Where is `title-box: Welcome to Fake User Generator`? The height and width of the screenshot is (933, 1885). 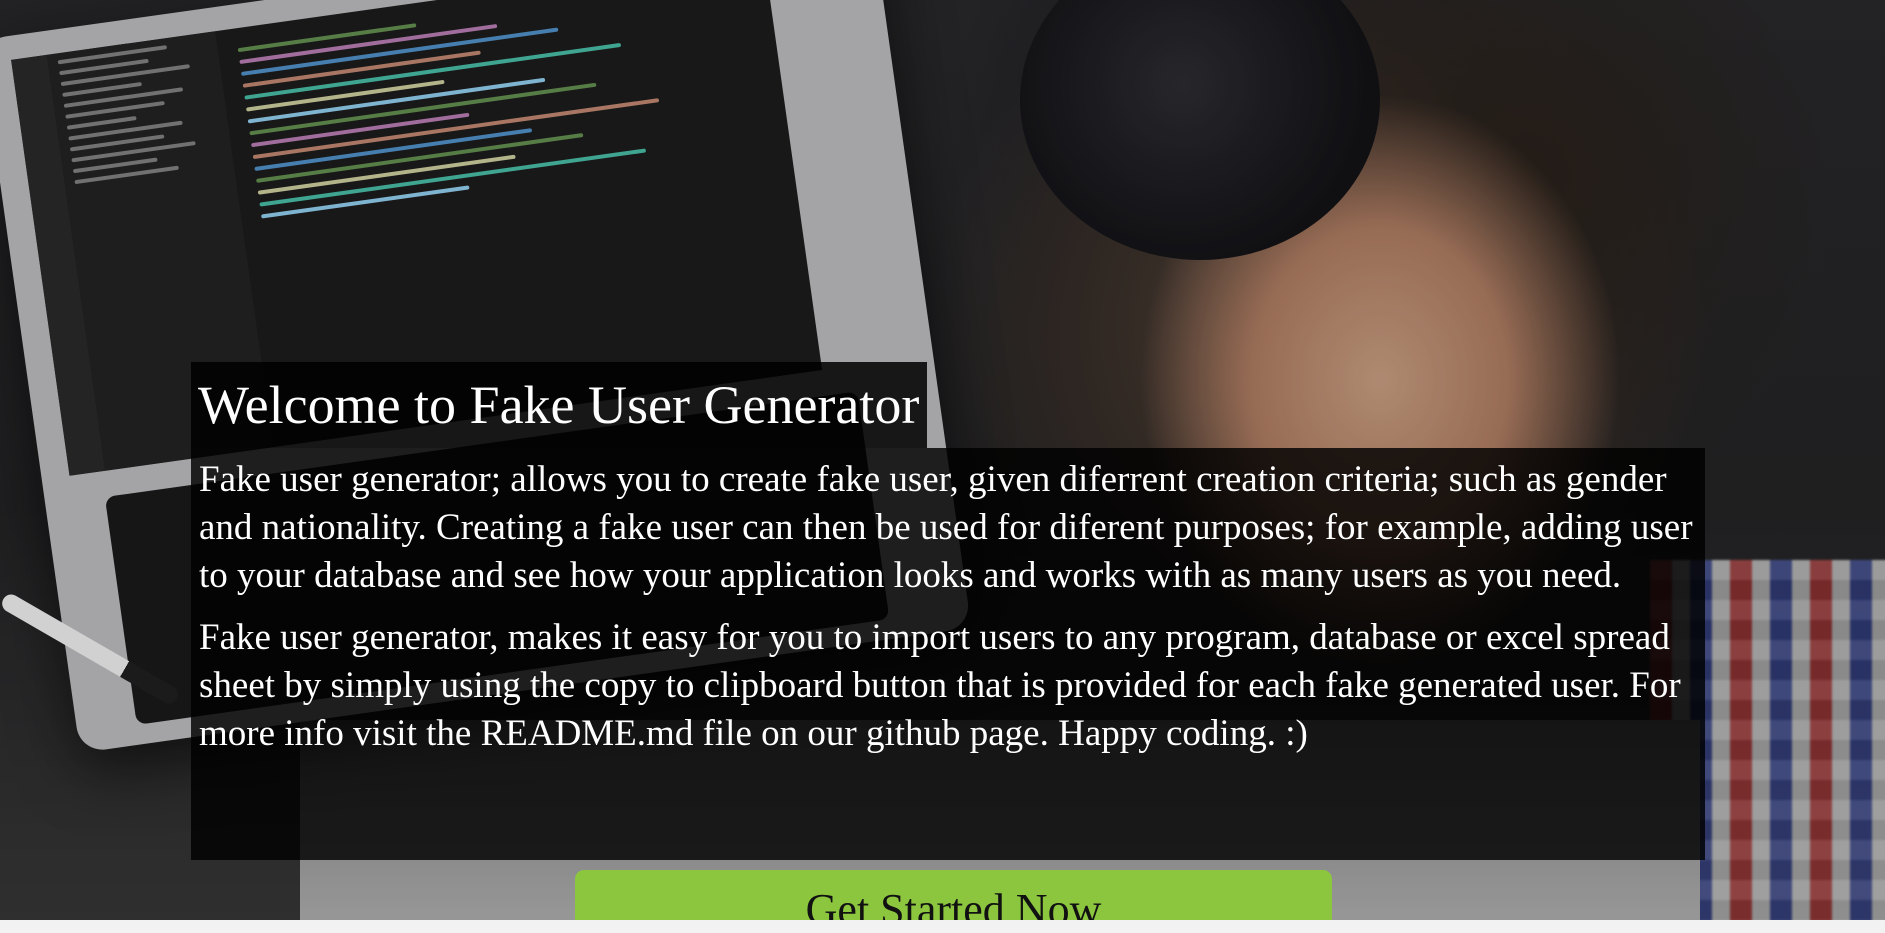 title-box: Welcome to Fake User Generator is located at coordinates (559, 405).